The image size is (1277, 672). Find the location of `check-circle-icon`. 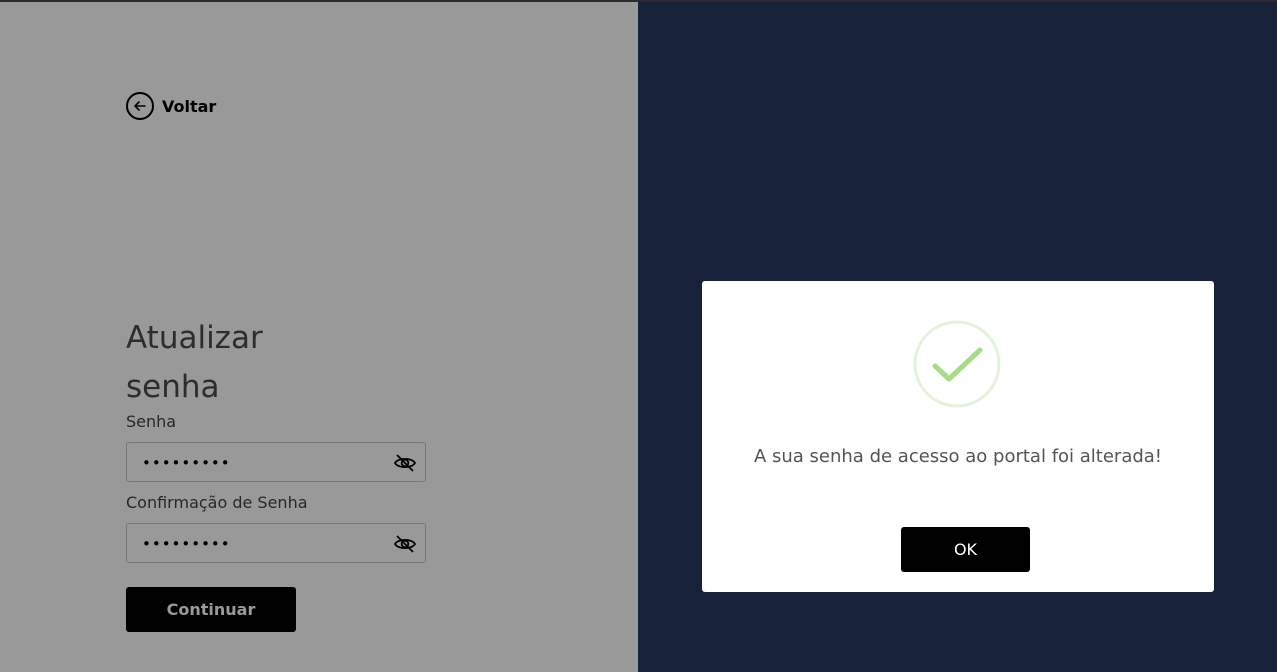

check-circle-icon is located at coordinates (957, 364).